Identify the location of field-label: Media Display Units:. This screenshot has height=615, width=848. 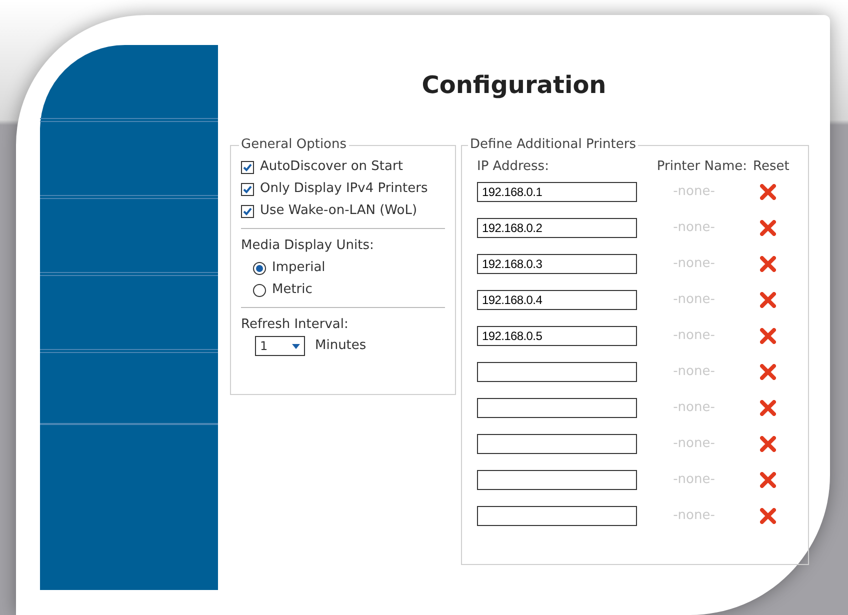
(308, 246).